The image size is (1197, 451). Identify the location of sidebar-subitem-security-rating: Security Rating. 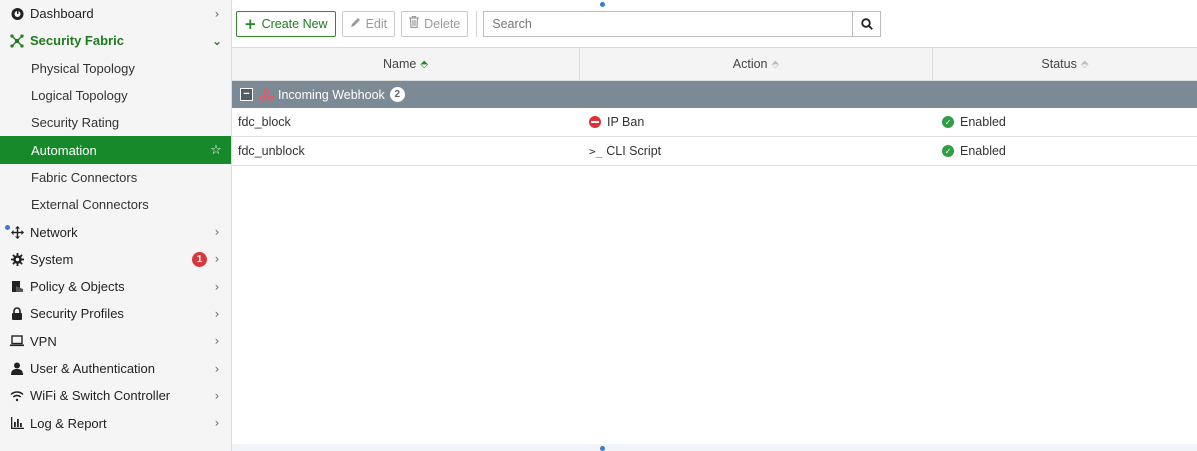
(115, 122).